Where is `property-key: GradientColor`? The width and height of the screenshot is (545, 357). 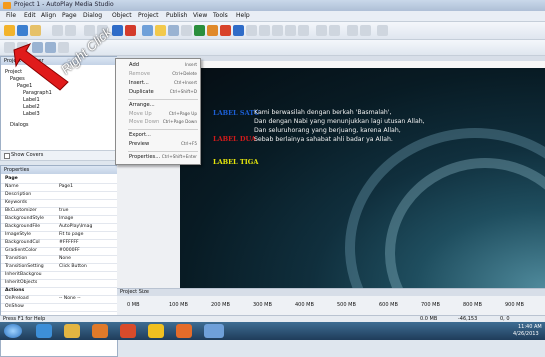
property-key: GradientColor is located at coordinates (21, 250).